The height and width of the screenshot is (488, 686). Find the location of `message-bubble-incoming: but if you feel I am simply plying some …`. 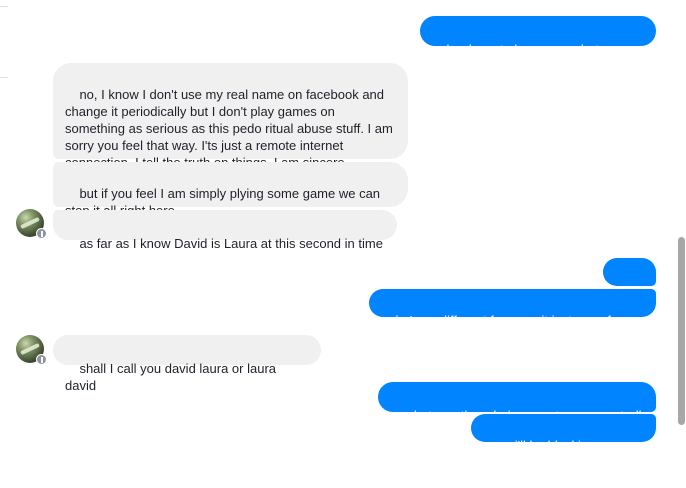

message-bubble-incoming: but if you feel I am simply plying some … is located at coordinates (230, 190).